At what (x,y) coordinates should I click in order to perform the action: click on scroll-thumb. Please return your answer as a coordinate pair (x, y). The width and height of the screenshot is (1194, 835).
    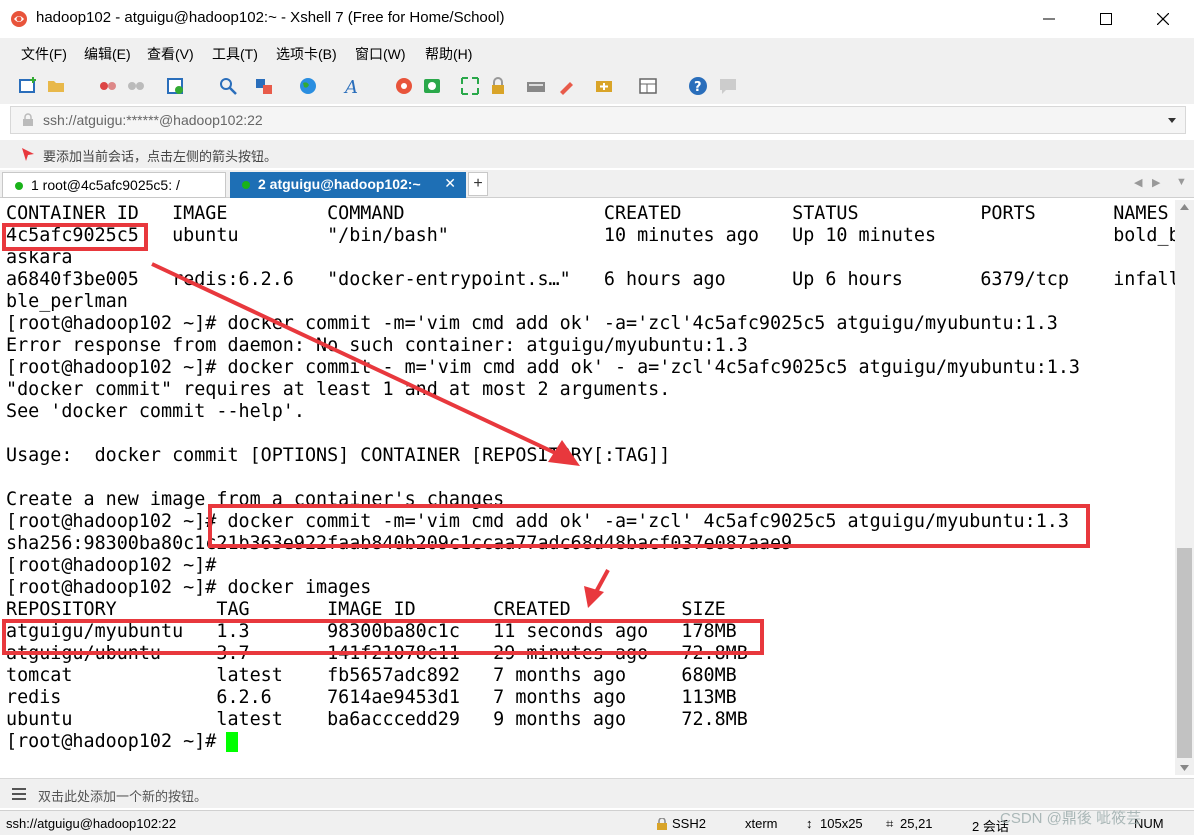
    Looking at the image, I should click on (1184, 653).